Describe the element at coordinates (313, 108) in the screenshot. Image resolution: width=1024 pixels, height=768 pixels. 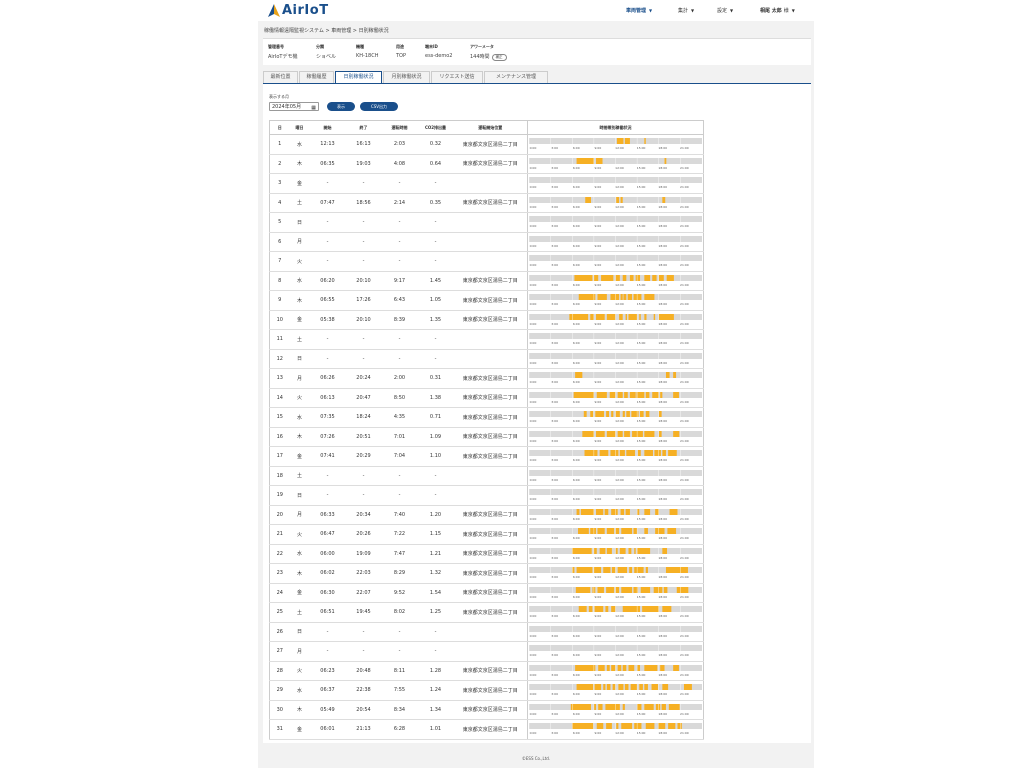
I see `calendar-icon: ▦` at that location.